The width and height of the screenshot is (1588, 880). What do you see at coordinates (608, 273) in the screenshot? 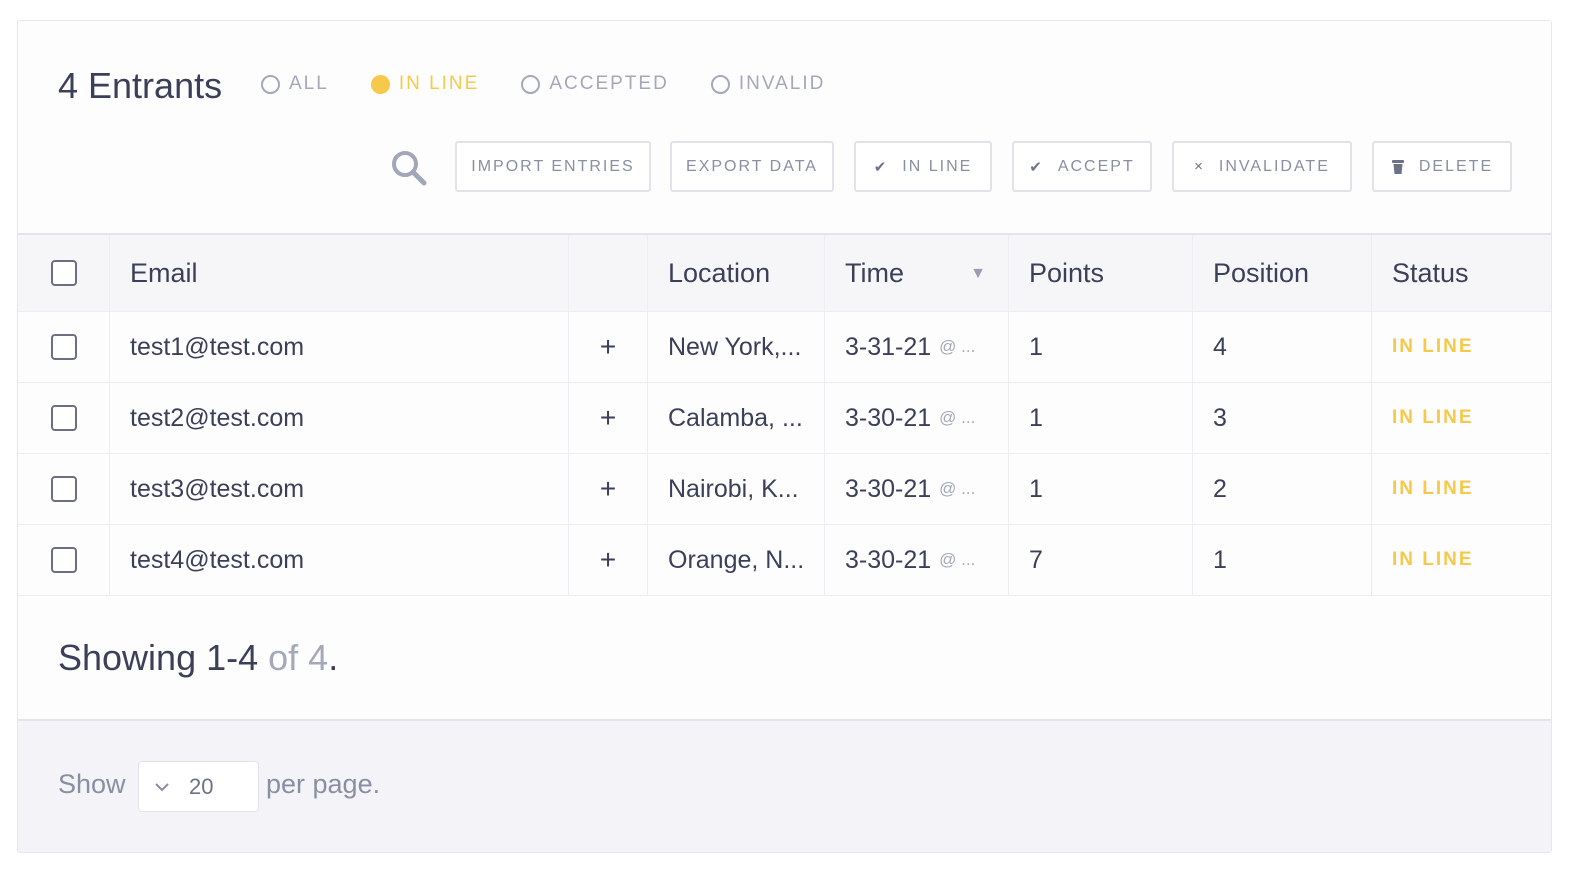
I see `column-blank` at bounding box center [608, 273].